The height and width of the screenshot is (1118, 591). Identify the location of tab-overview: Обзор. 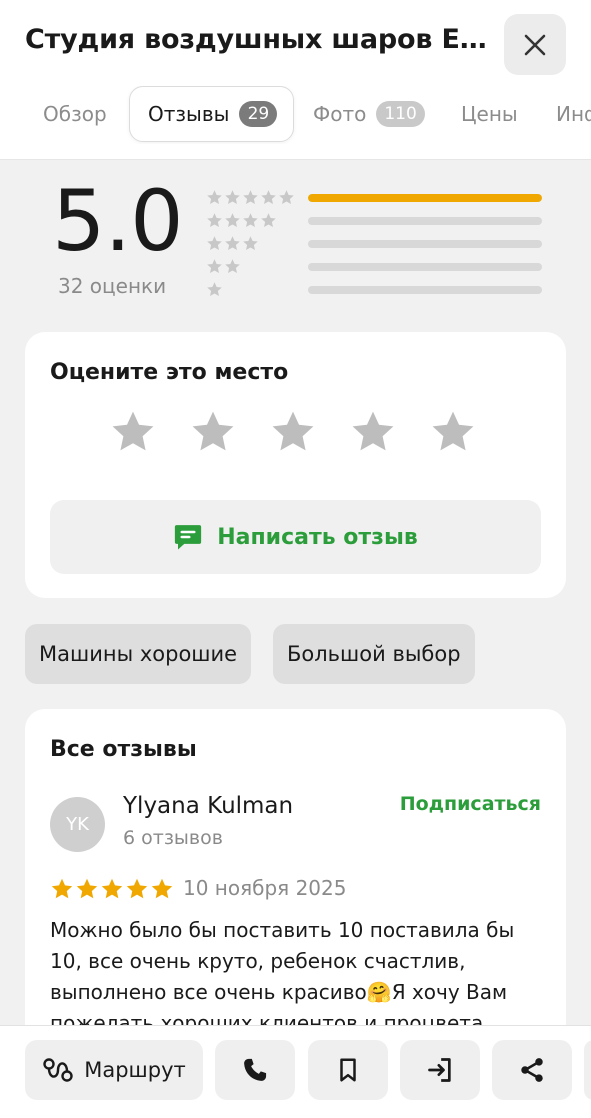
(75, 114).